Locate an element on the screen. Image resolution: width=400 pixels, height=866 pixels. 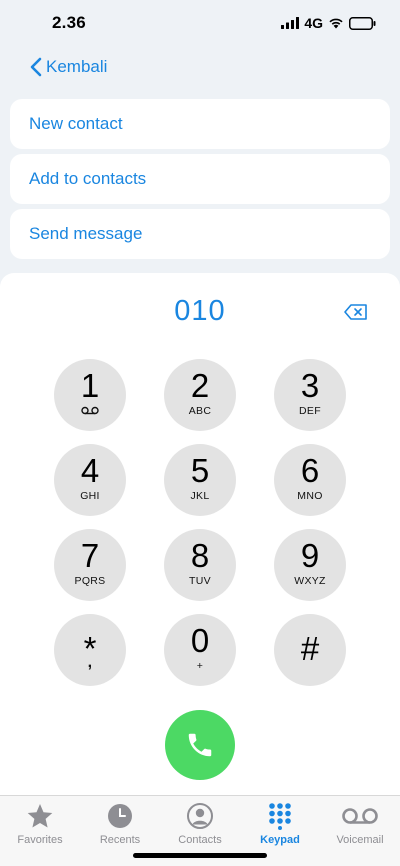
network-label: 4G is located at coordinates (313, 23).